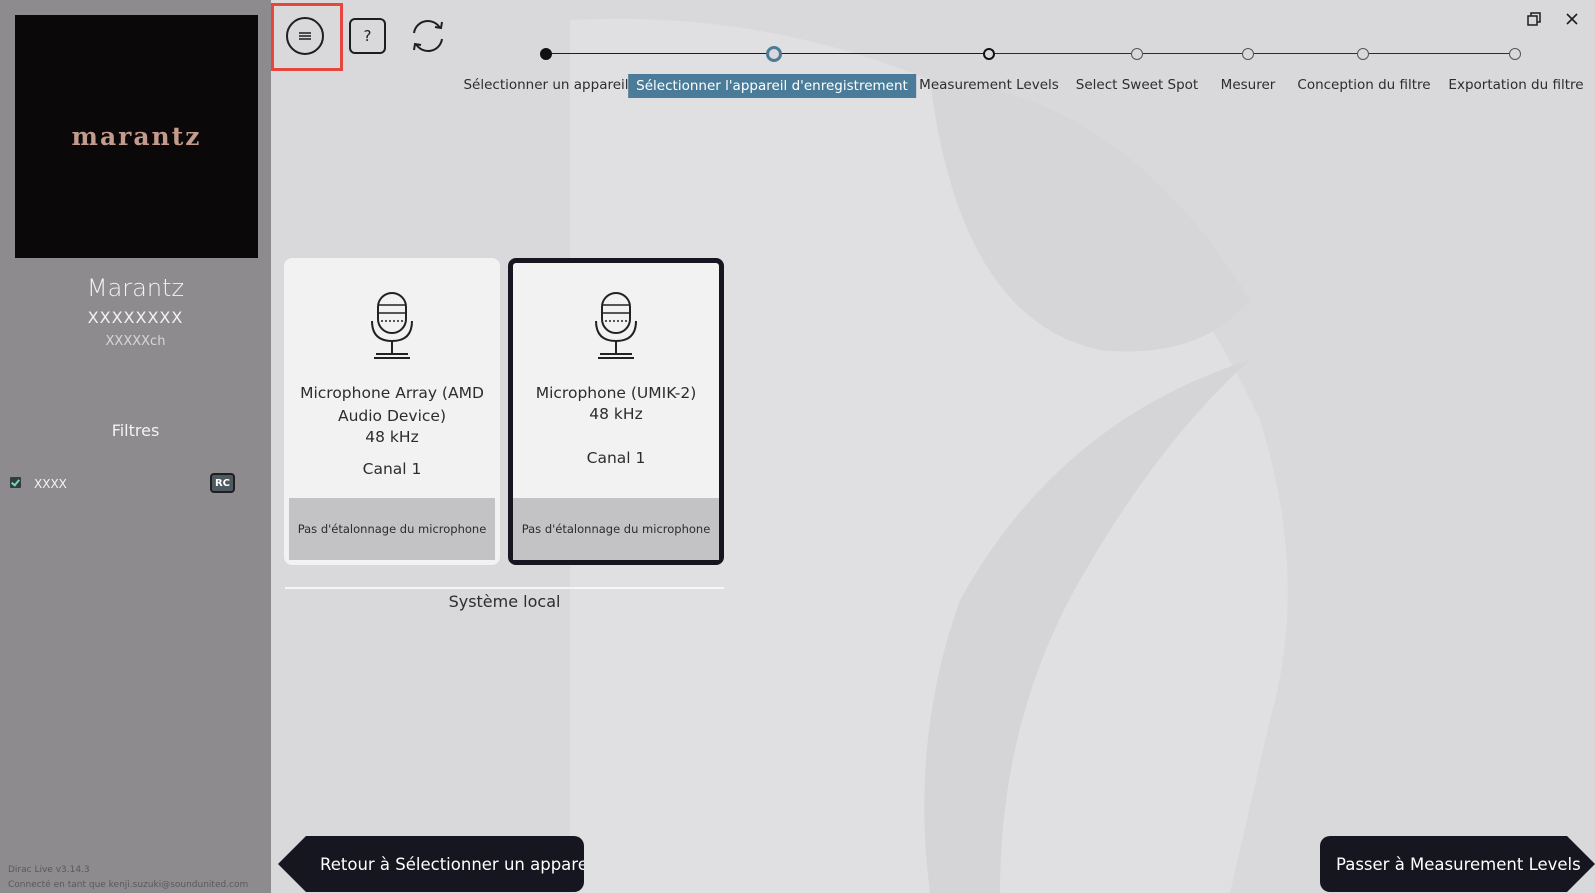 This screenshot has height=893, width=1595. Describe the element at coordinates (504, 601) in the screenshot. I see `group-label: Système local` at that location.